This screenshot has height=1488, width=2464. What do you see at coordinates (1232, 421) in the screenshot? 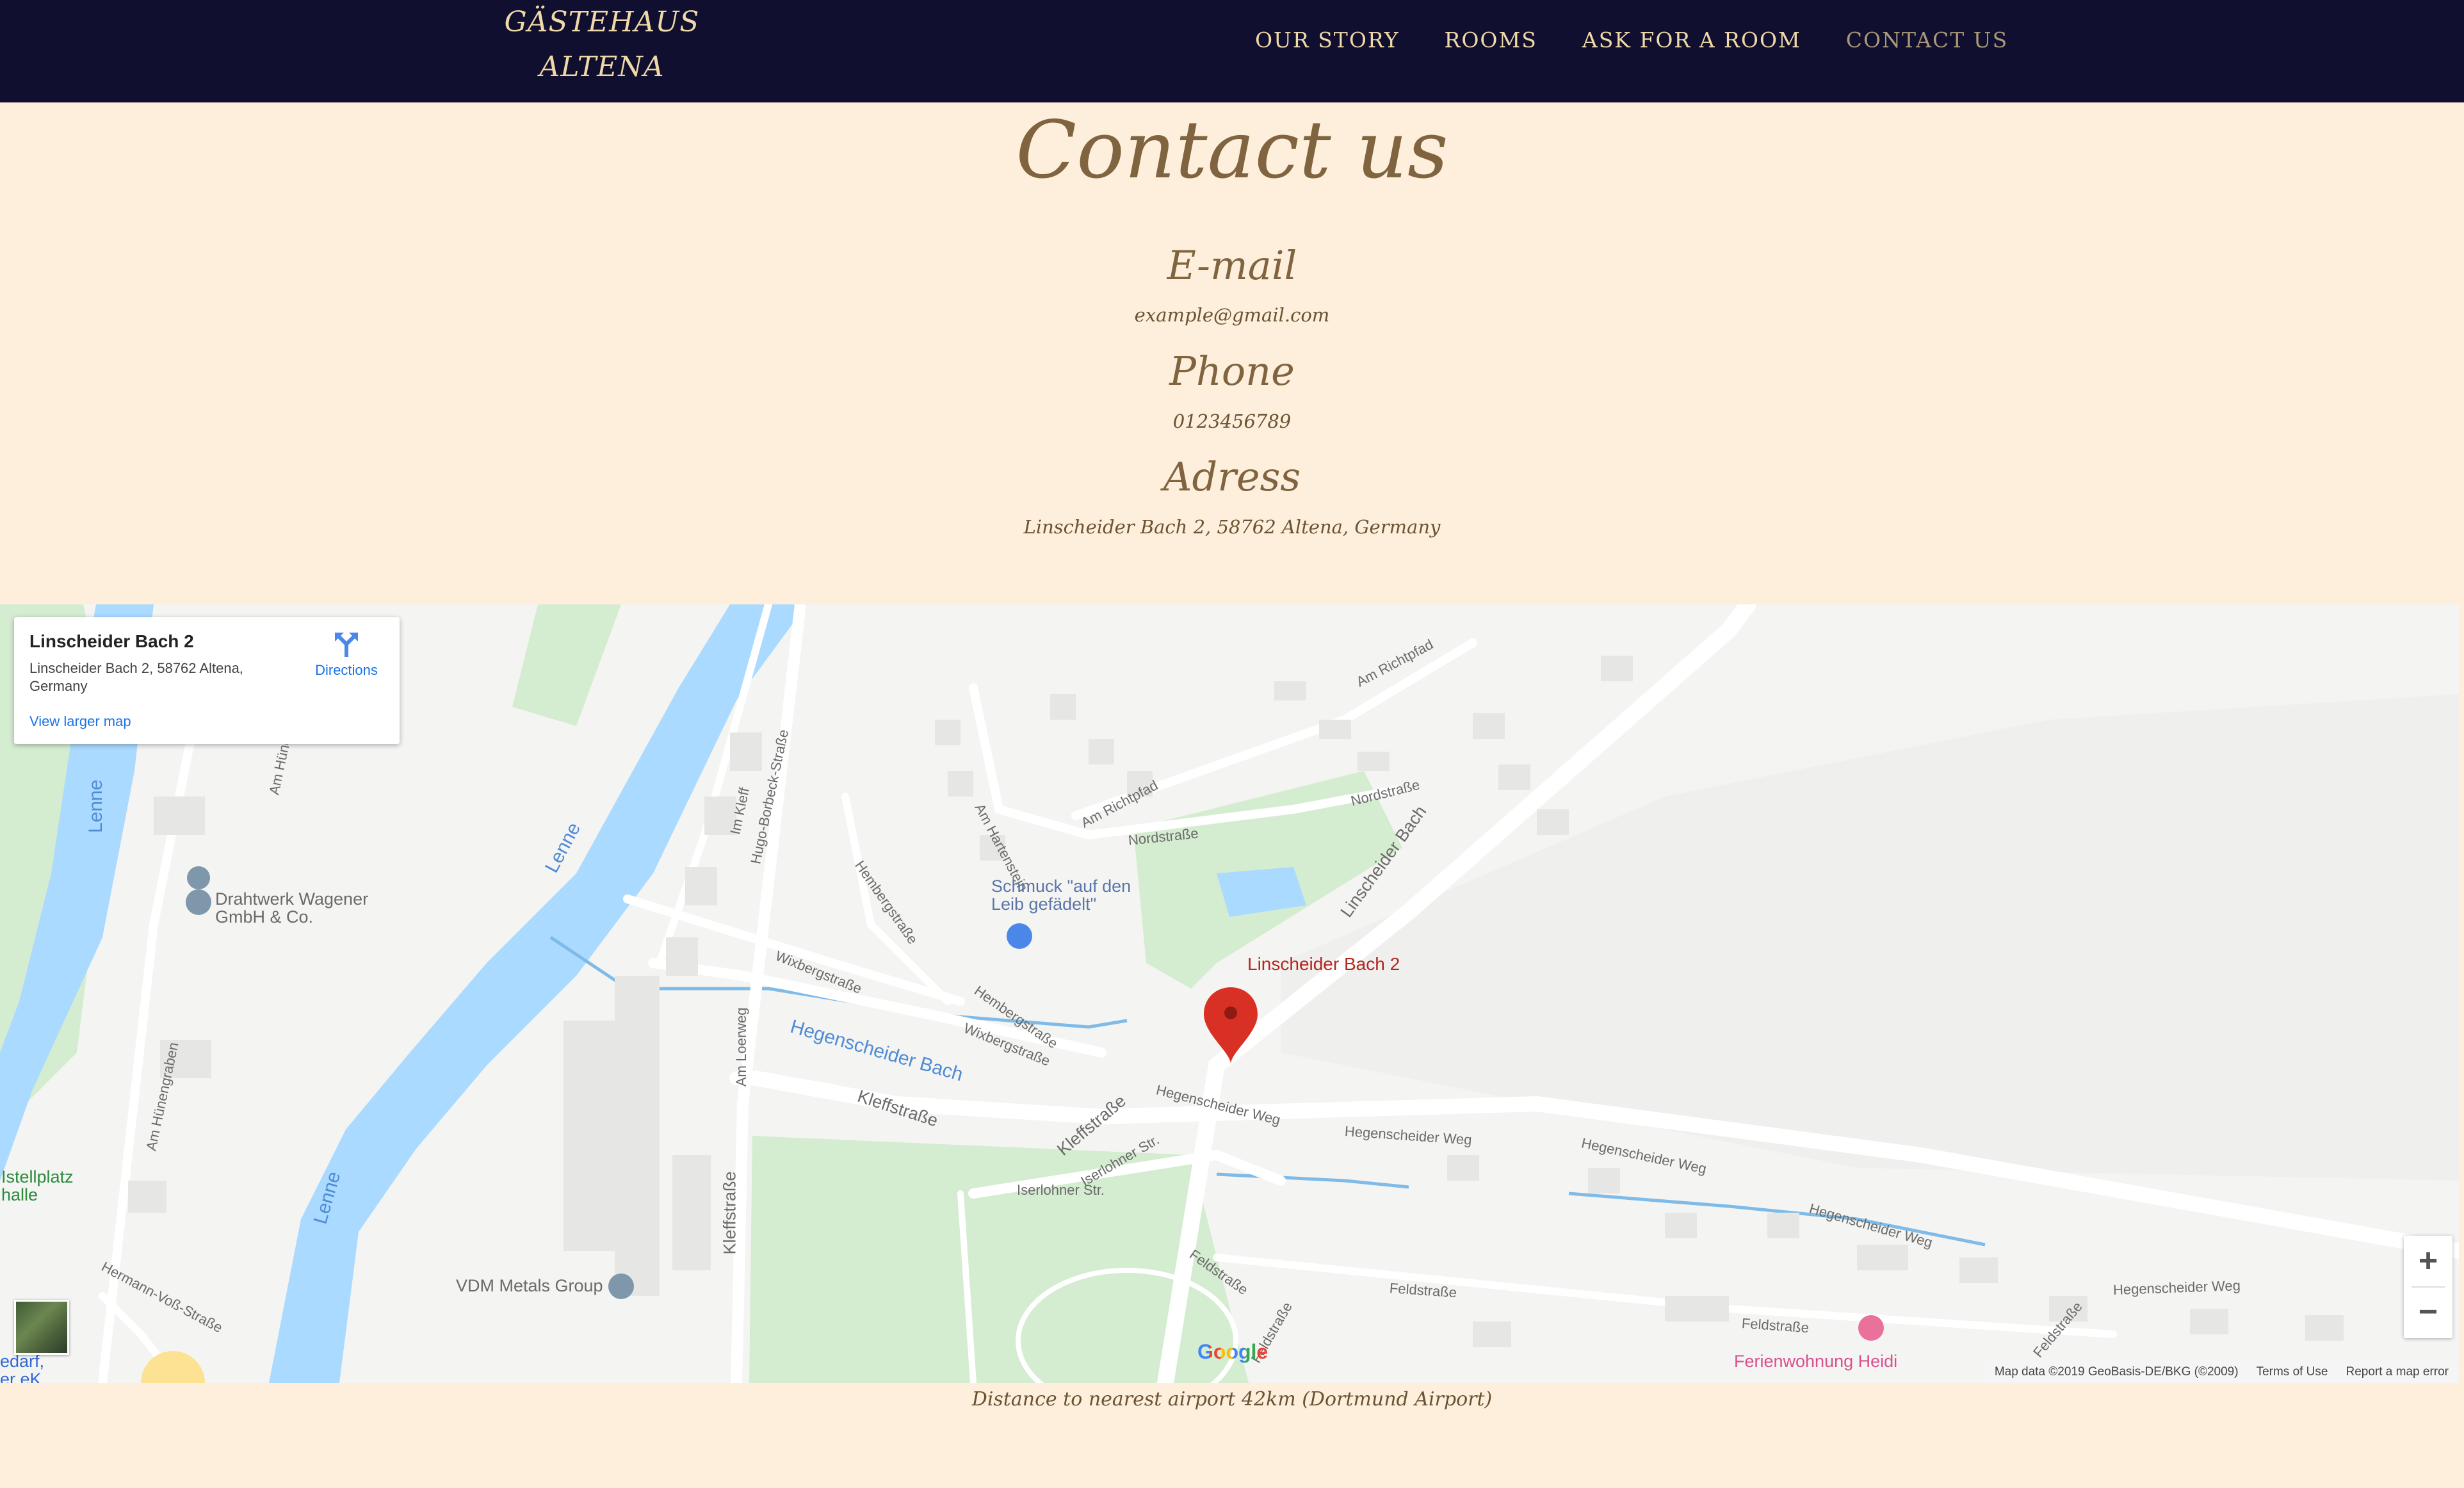
I see `phone-value: 0123456789` at bounding box center [1232, 421].